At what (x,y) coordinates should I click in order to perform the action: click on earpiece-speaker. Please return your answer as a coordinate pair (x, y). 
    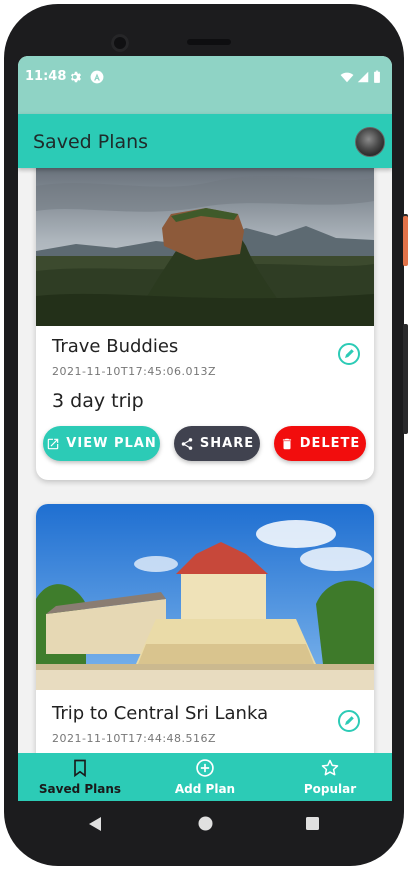
    Looking at the image, I should click on (209, 42).